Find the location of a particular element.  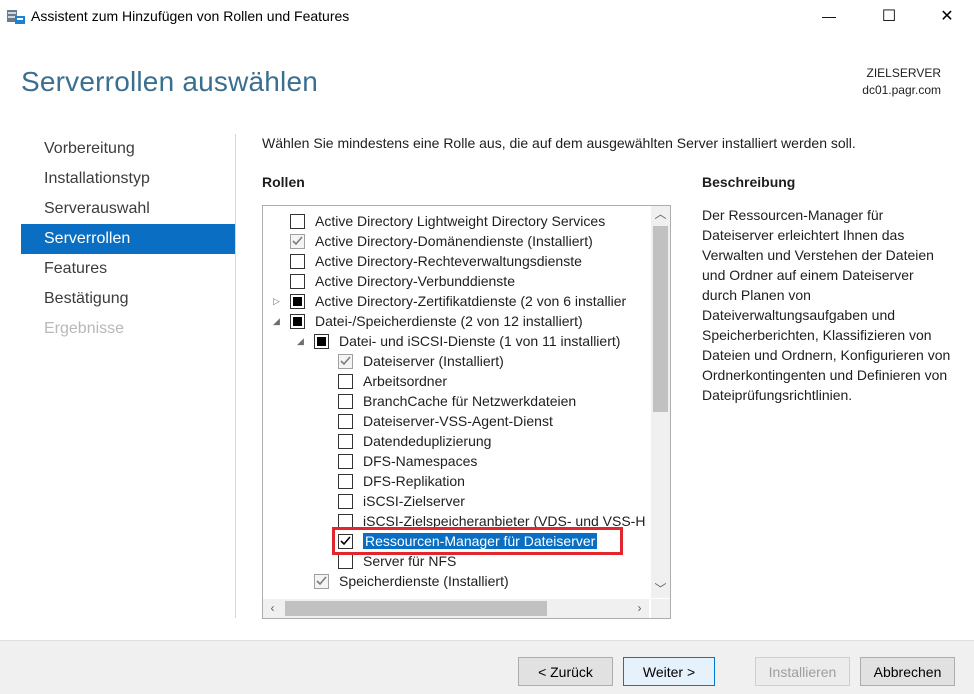

maximize-icon: ☐ is located at coordinates (889, 16).